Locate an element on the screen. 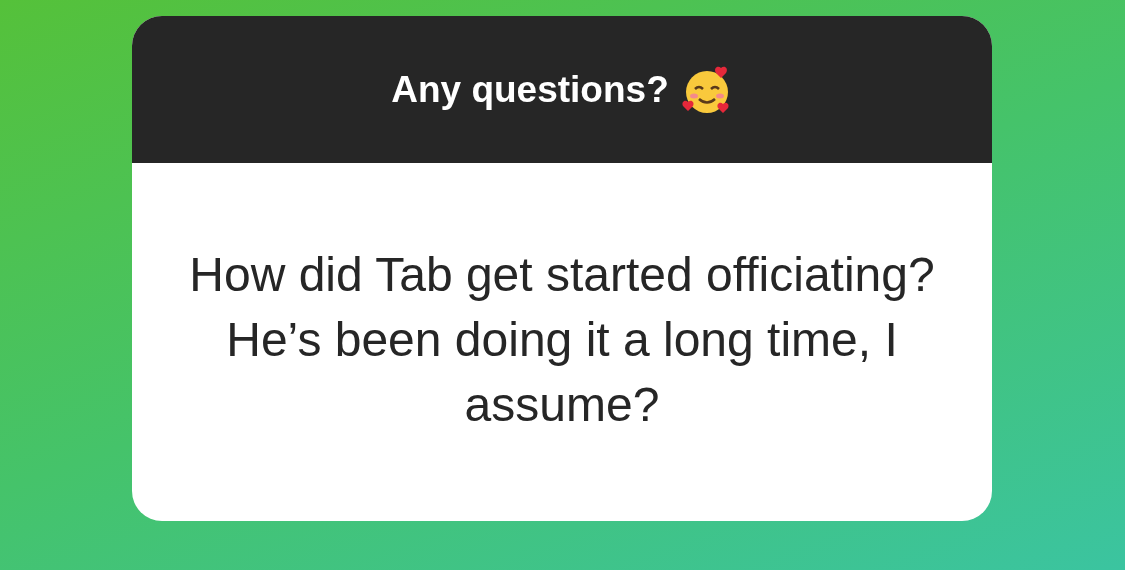 This screenshot has height=570, width=1125. sticker-title: Any questions? is located at coordinates (530, 89).